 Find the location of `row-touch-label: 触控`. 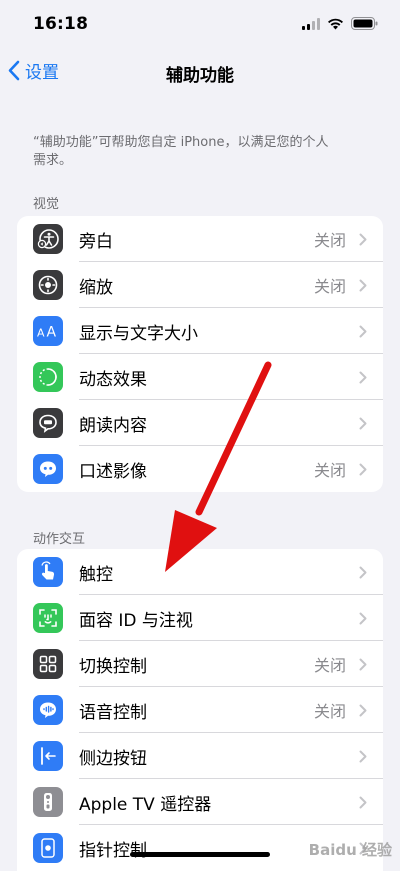

row-touch-label: 触控 is located at coordinates (96, 574).